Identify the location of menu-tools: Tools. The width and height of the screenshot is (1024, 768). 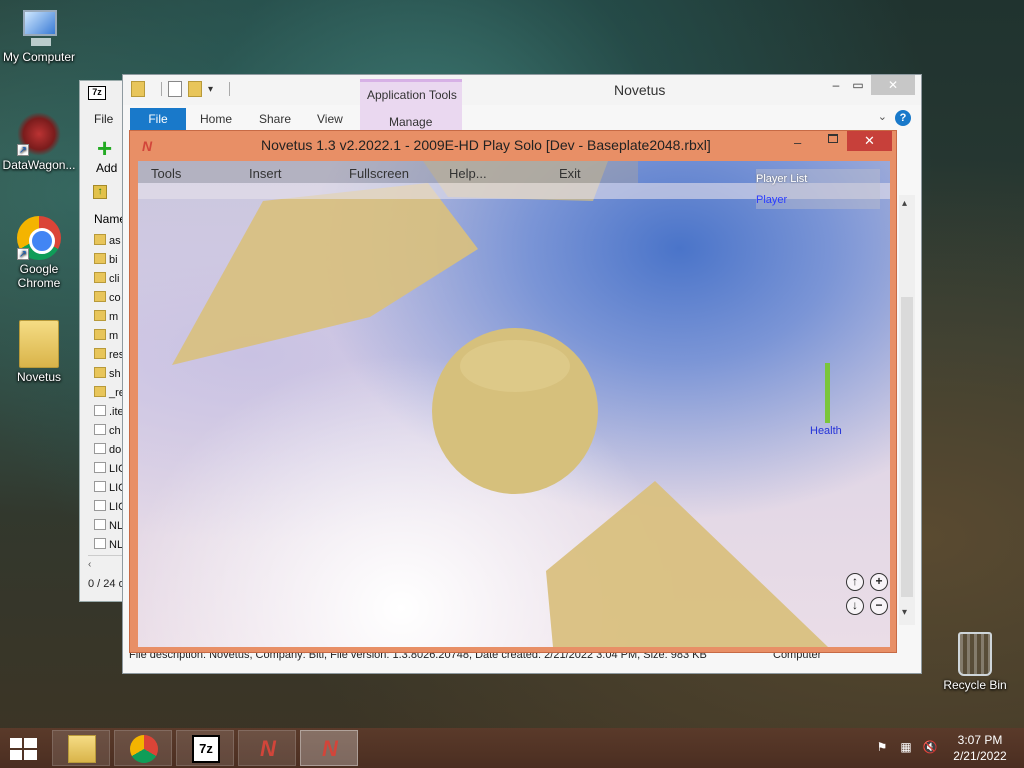
(166, 173).